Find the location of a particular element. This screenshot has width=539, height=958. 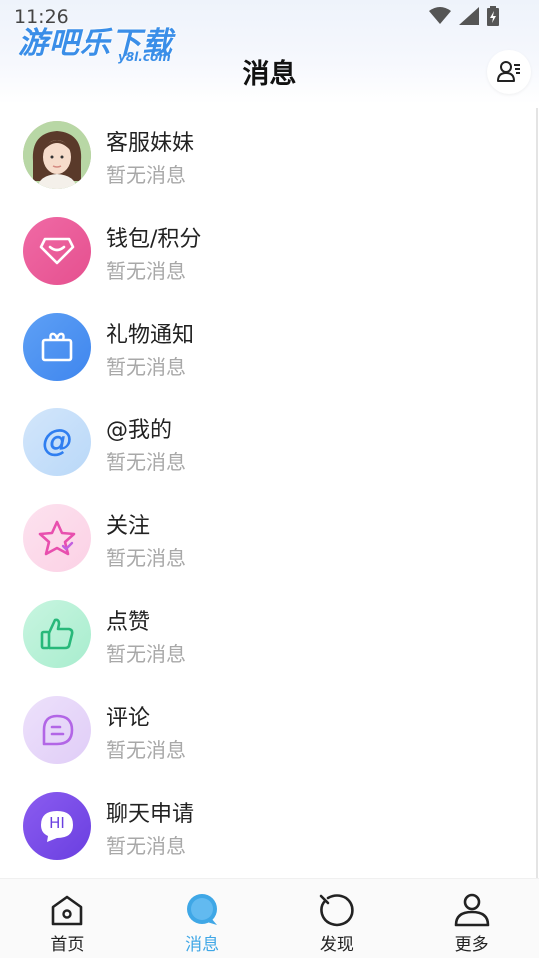

header: 11:26 游吧乐下载 y8l.com 消息 is located at coordinates (269, 52).